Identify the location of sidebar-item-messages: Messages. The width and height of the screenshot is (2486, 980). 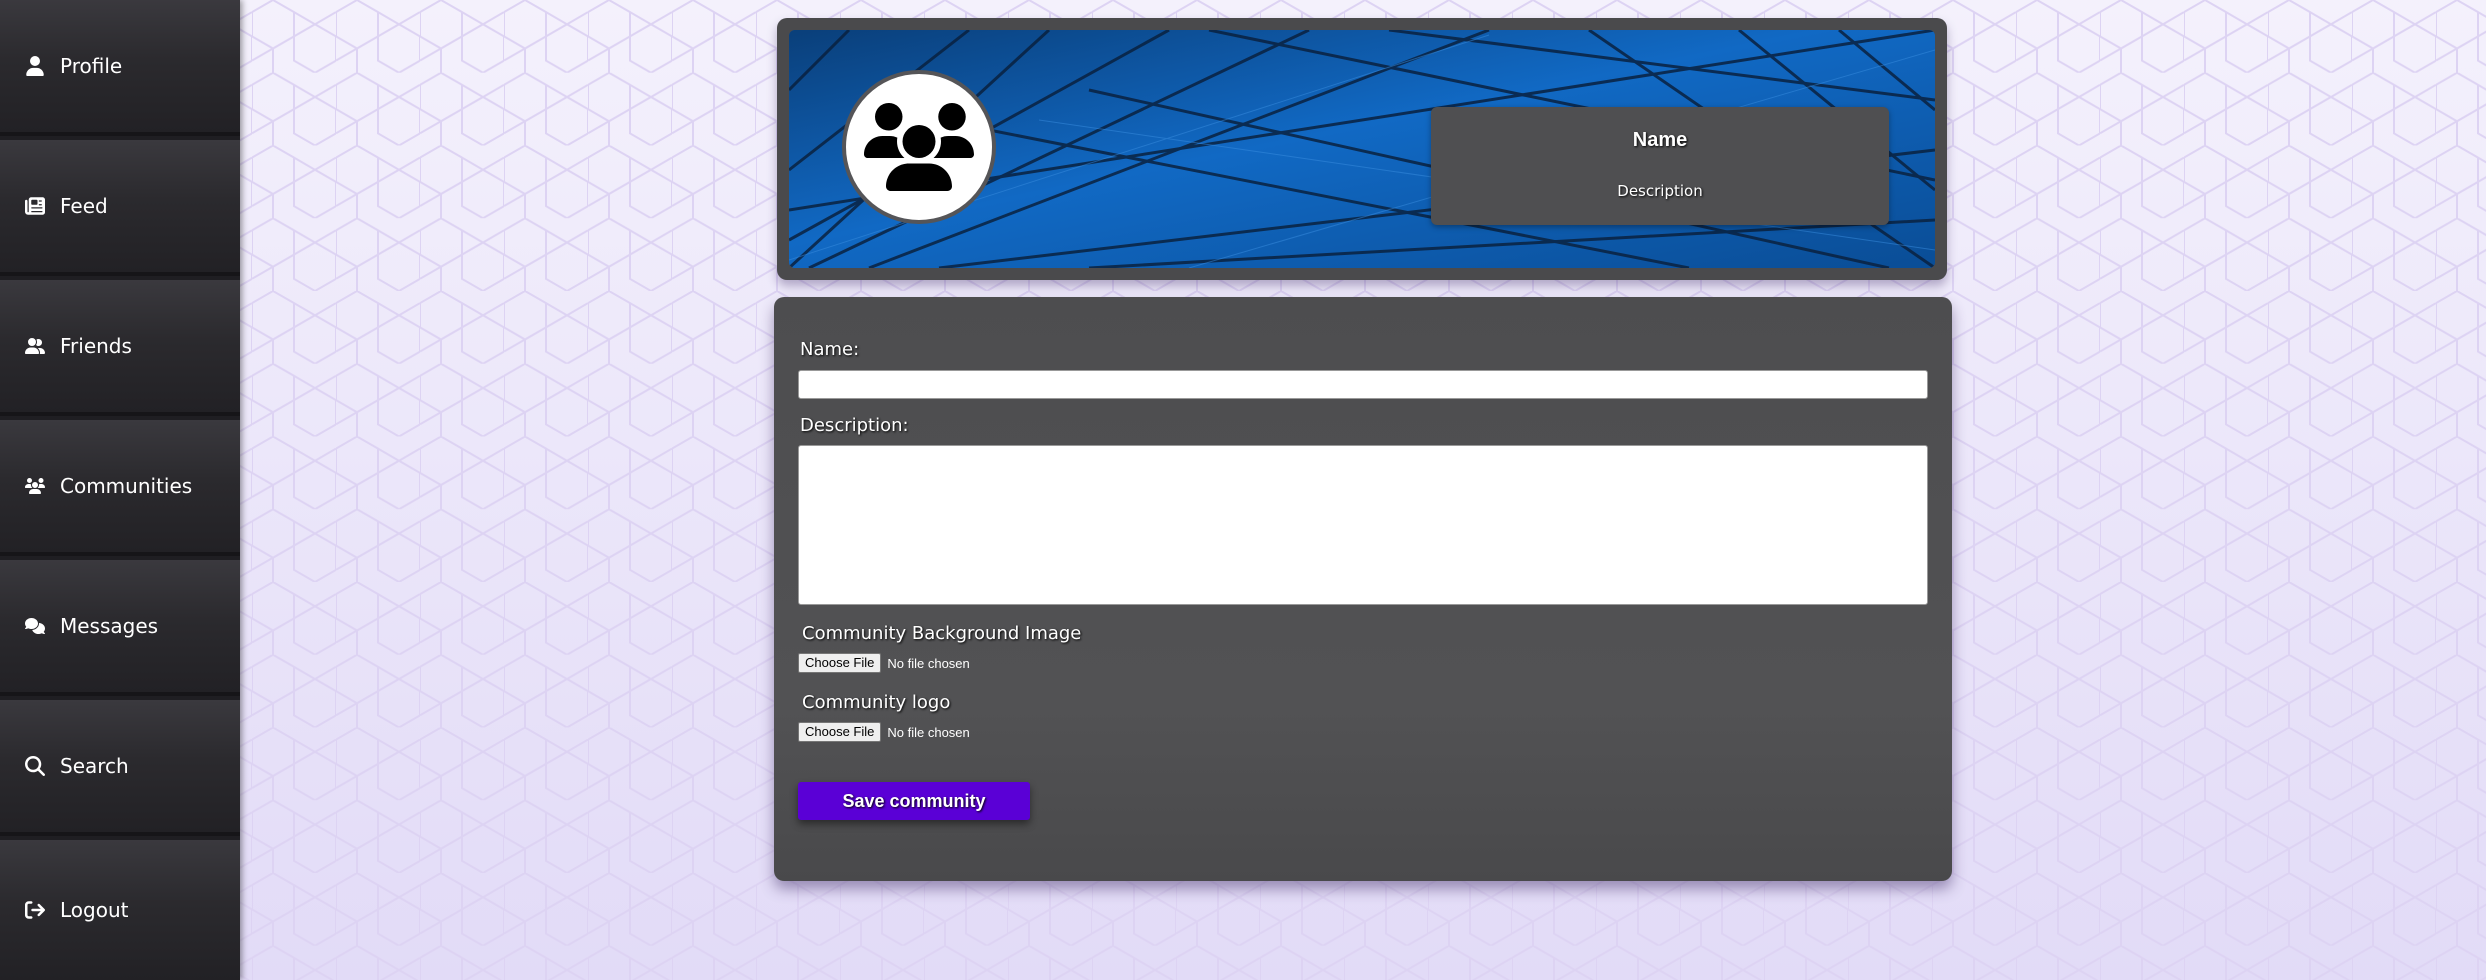
(120, 628).